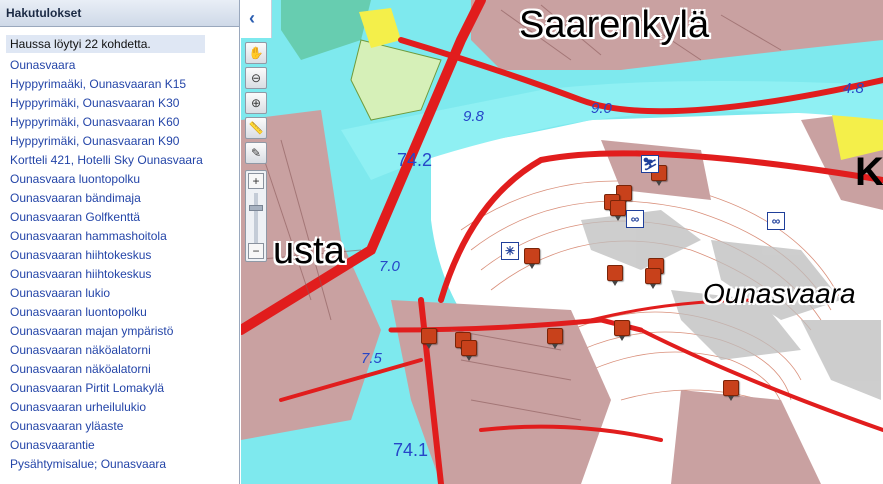 This screenshot has height=484, width=883. I want to click on result-item: Ounasvaaran Pirtit Lomakylä, so click(119, 388).